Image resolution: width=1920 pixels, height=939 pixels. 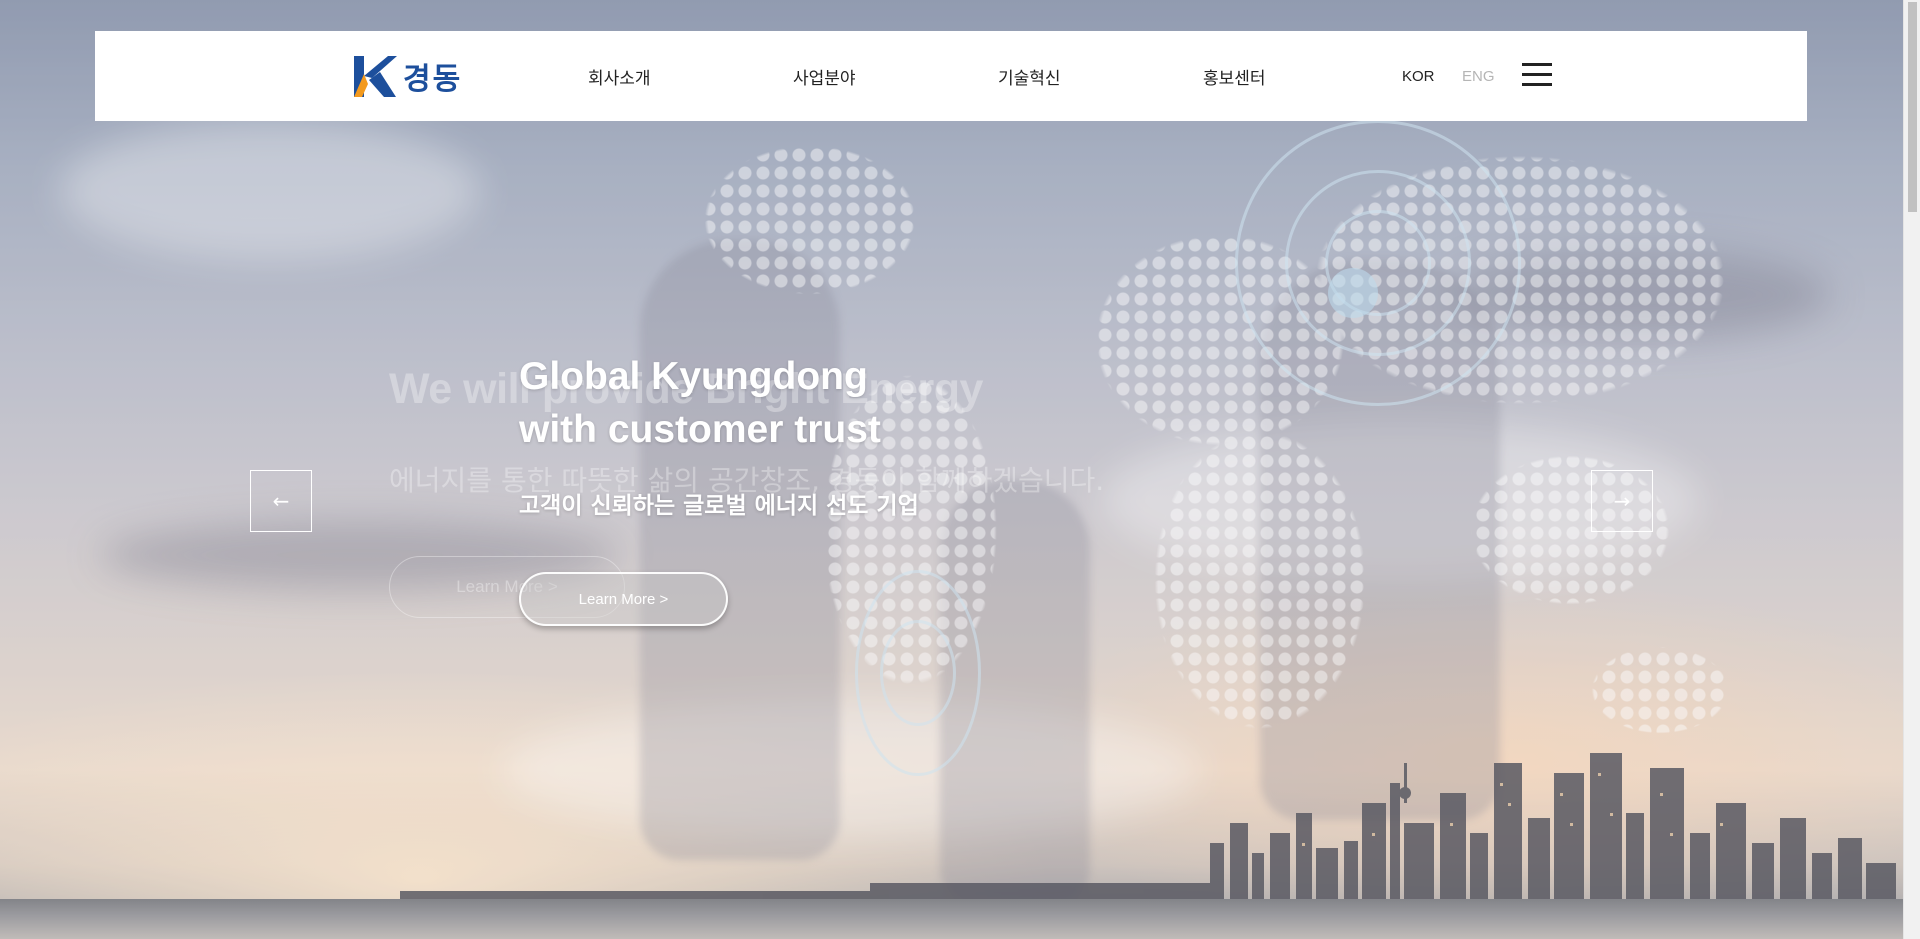 I want to click on slider-next-button: →, so click(x=1622, y=501).